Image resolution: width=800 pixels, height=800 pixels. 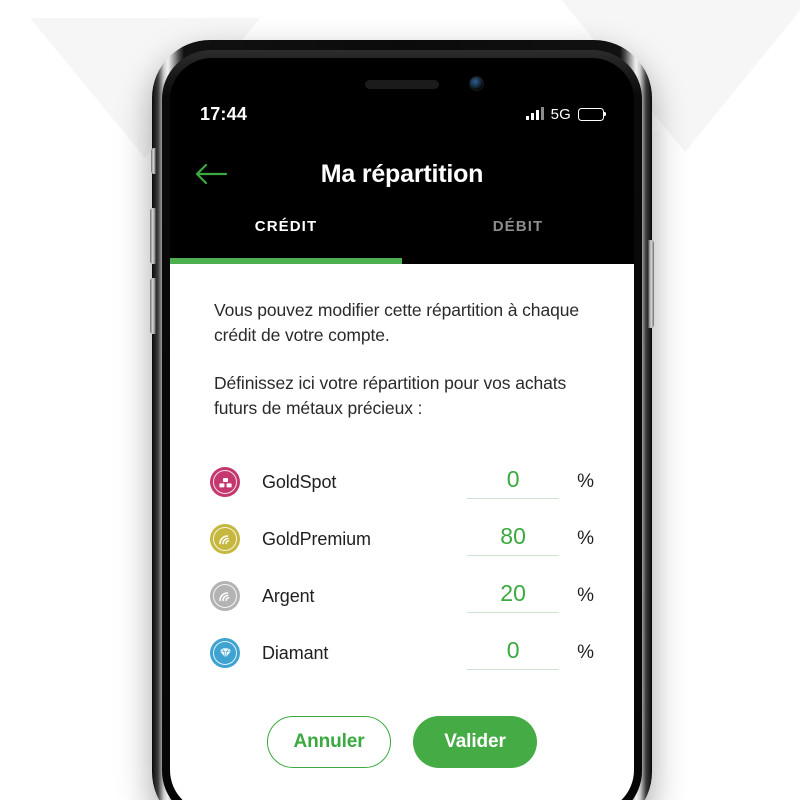 What do you see at coordinates (560, 114) in the screenshot?
I see `network-type-label: 5G` at bounding box center [560, 114].